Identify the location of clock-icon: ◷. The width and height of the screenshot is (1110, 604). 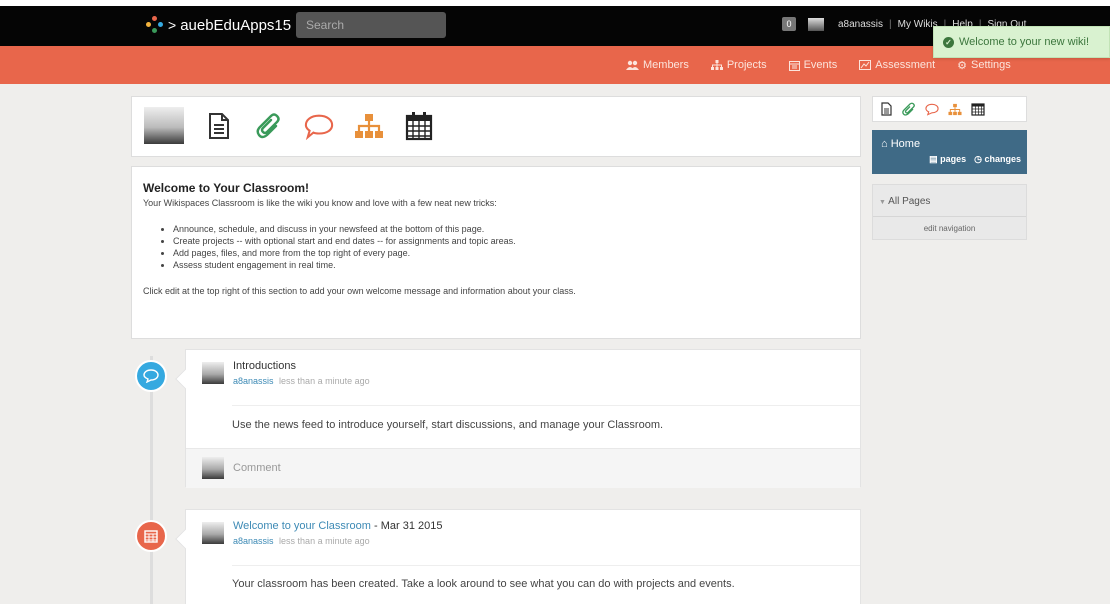
(978, 159).